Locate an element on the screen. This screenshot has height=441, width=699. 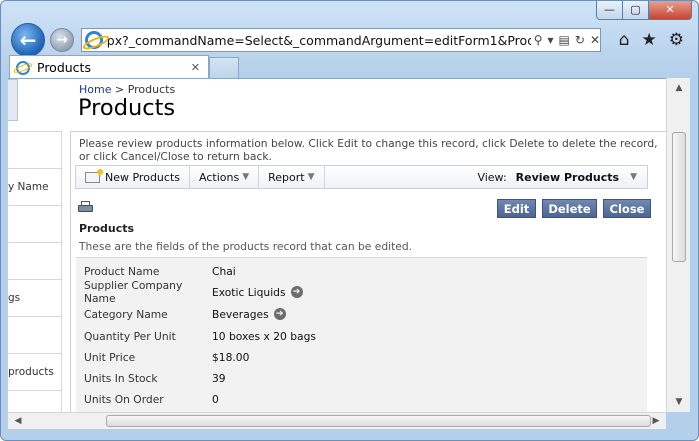
actions-label: Actions is located at coordinates (219, 177).